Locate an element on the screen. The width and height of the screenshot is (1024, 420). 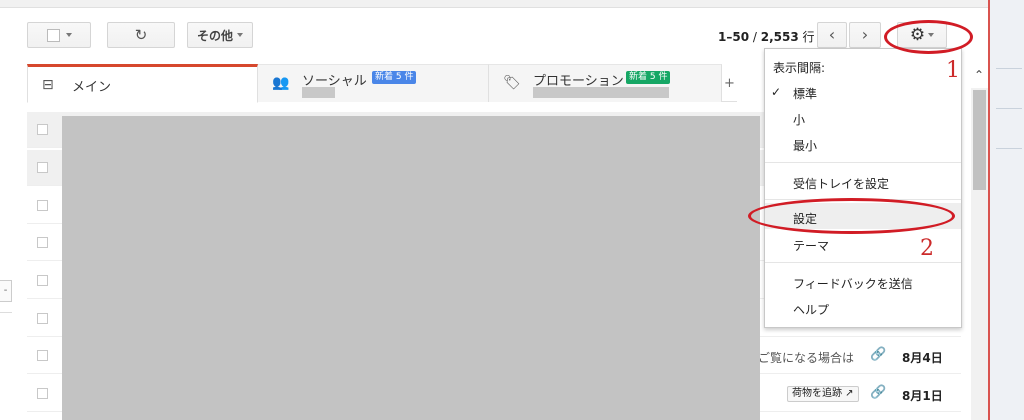
chevron-left-icon: ‹ is located at coordinates (832, 34).